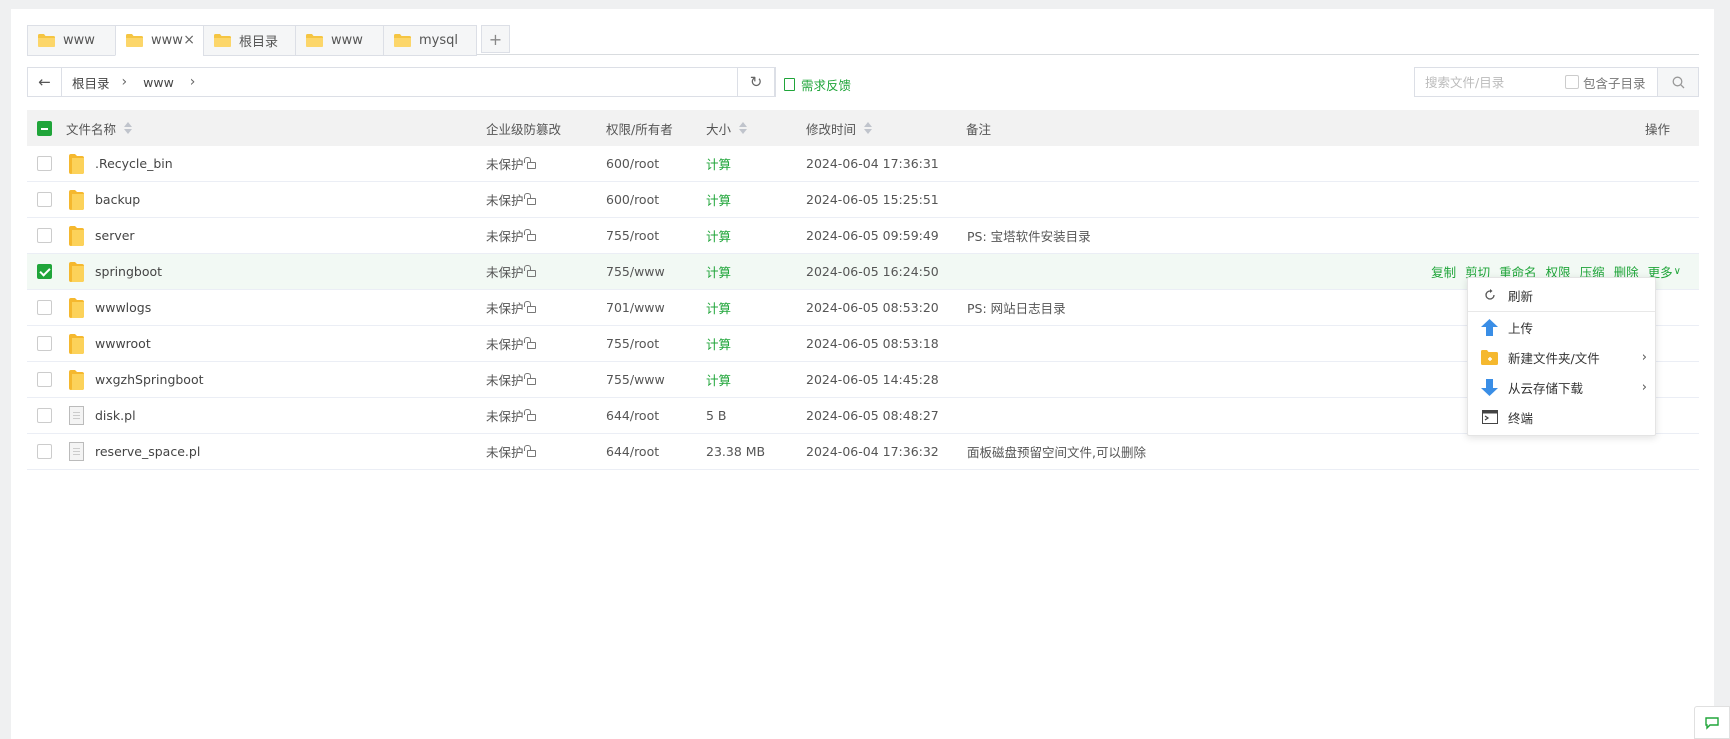 This screenshot has width=1730, height=739. I want to click on file-name-cell: wwwlogs, so click(110, 307).